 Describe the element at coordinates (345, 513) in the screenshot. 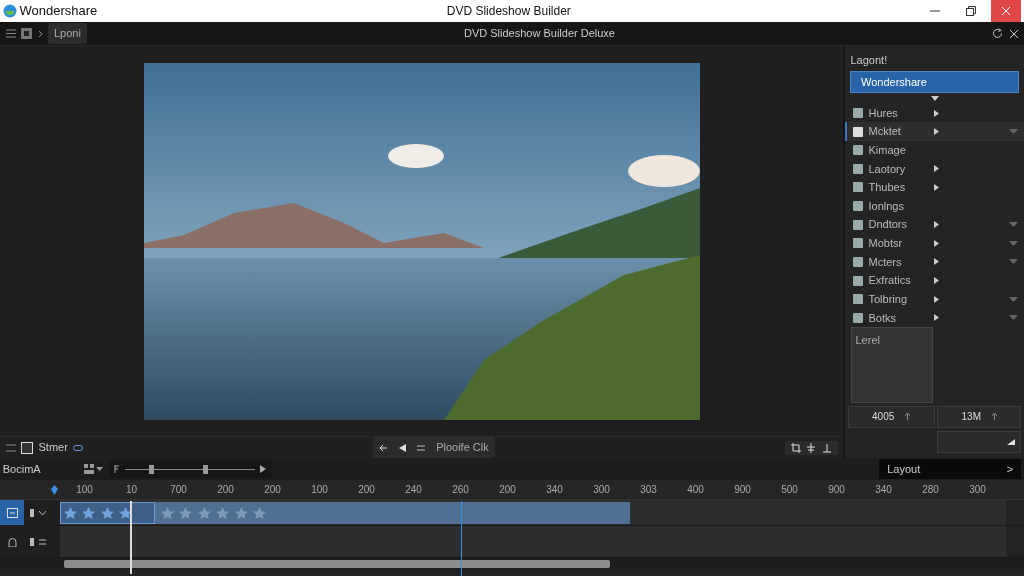

I see `video-clip` at that location.